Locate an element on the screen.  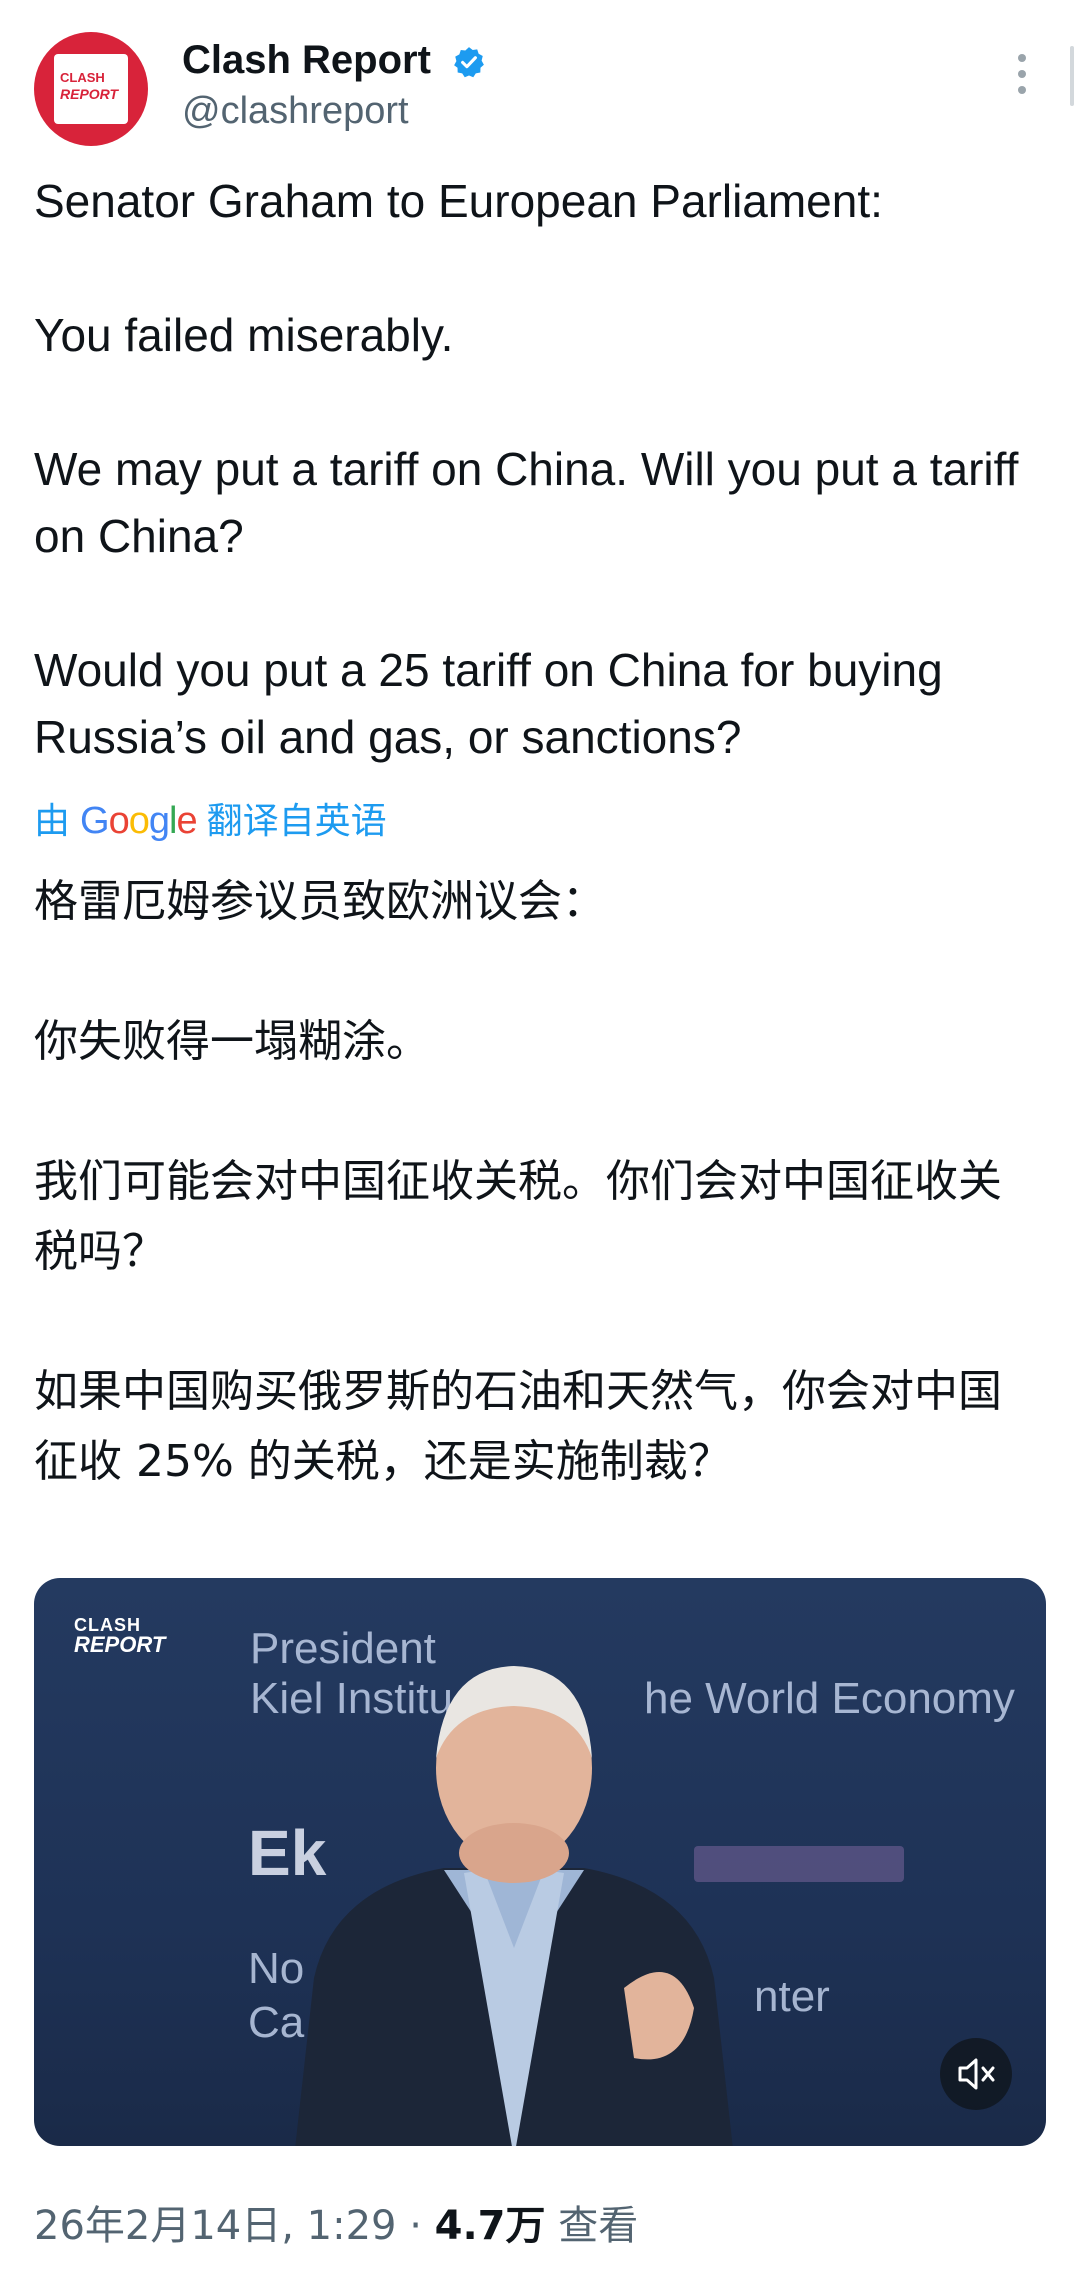
translated-paragraph-3: 我们可能会对中国征收关税。你们会对中国征收关税吗？ is located at coordinates (518, 1216).